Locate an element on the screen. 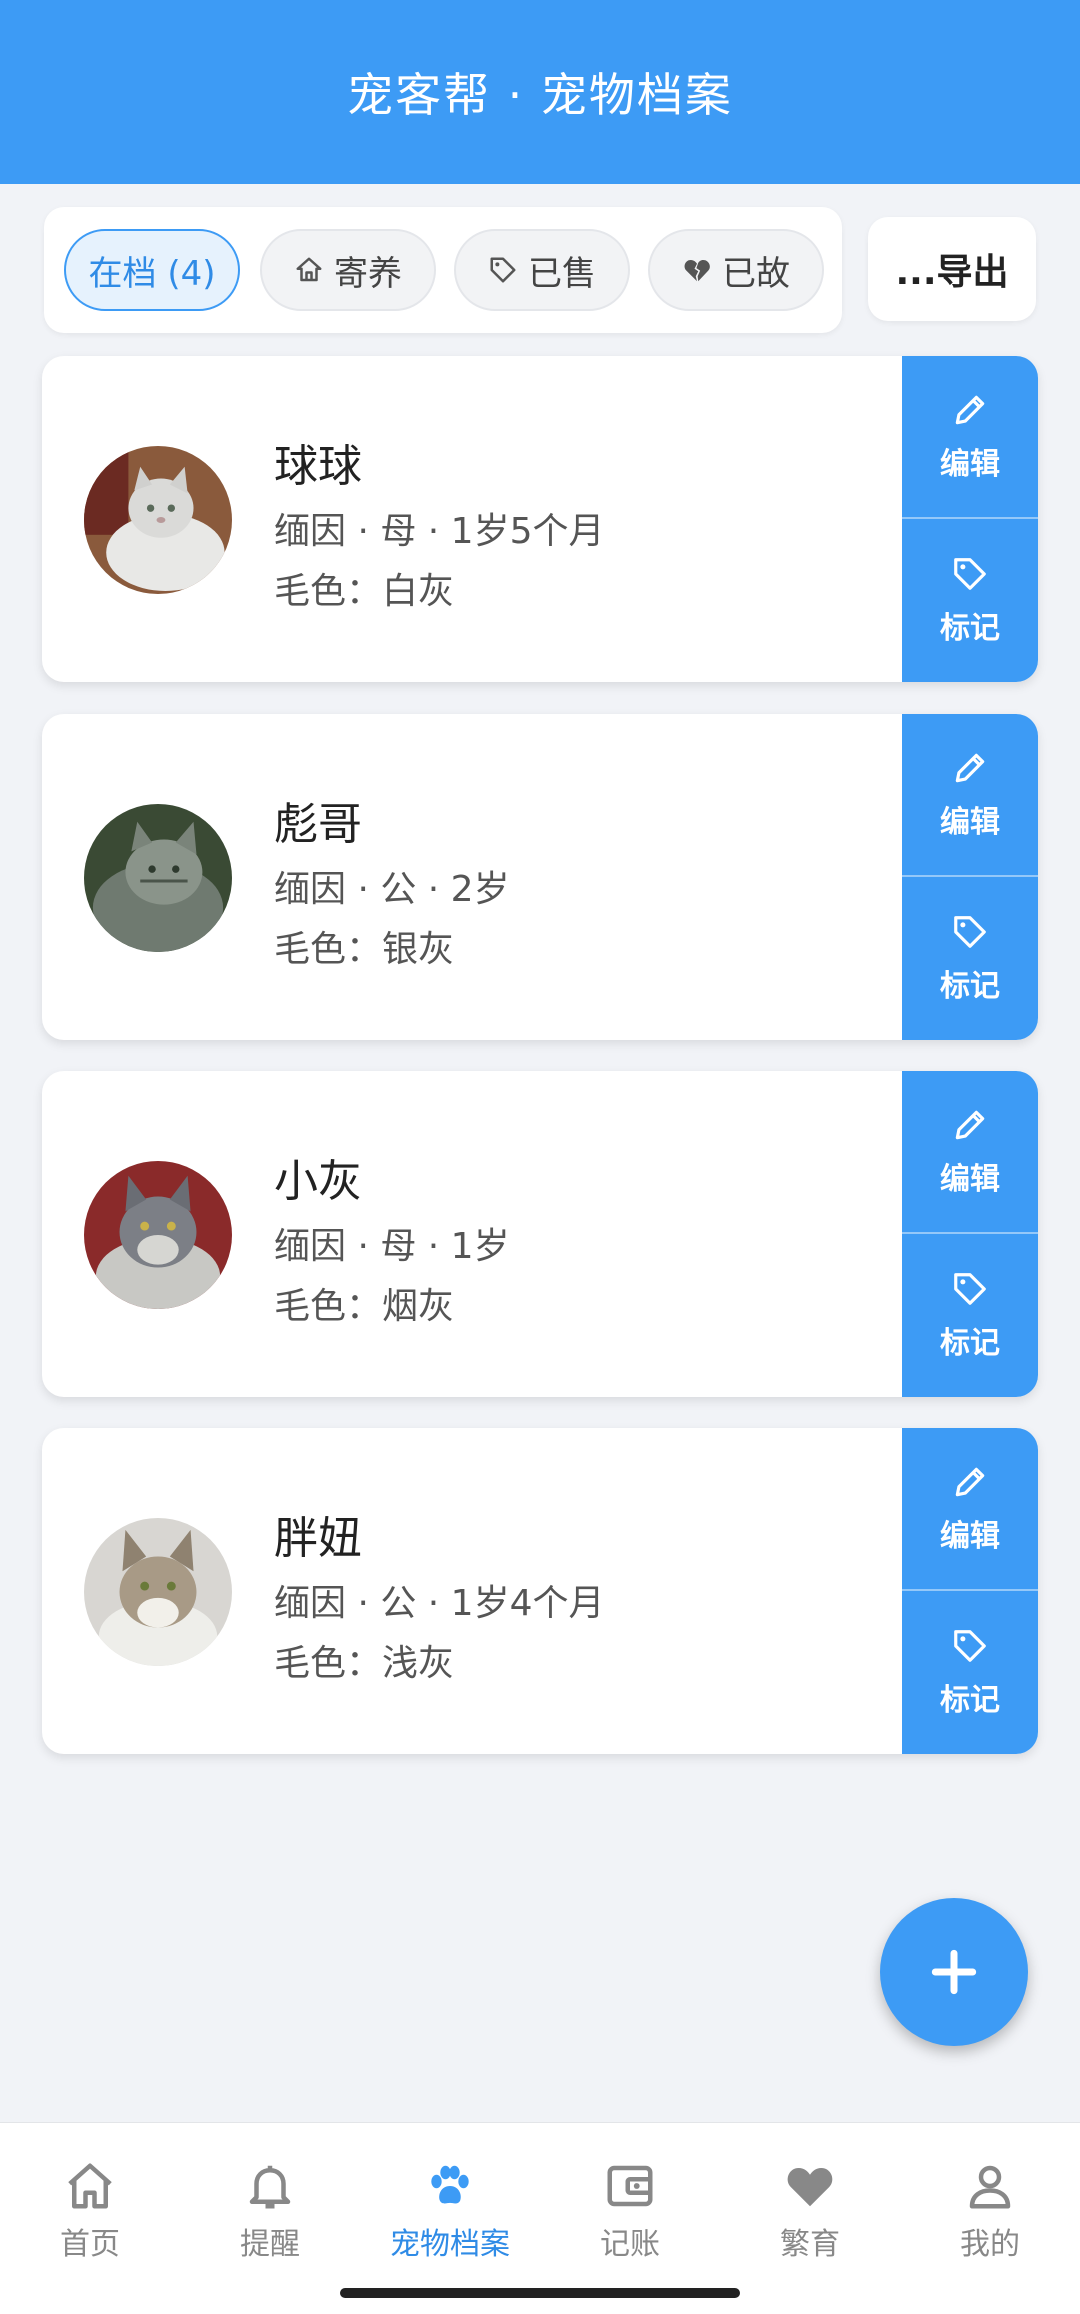 This screenshot has width=1080, height=2314. nav-item-breeding: 繁育 is located at coordinates (810, 2214).